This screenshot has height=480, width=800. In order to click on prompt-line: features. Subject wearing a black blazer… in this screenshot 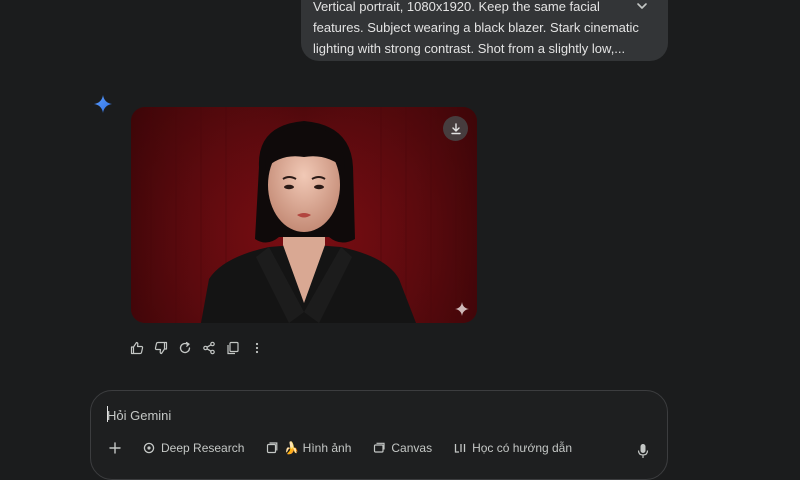, I will do `click(476, 27)`.